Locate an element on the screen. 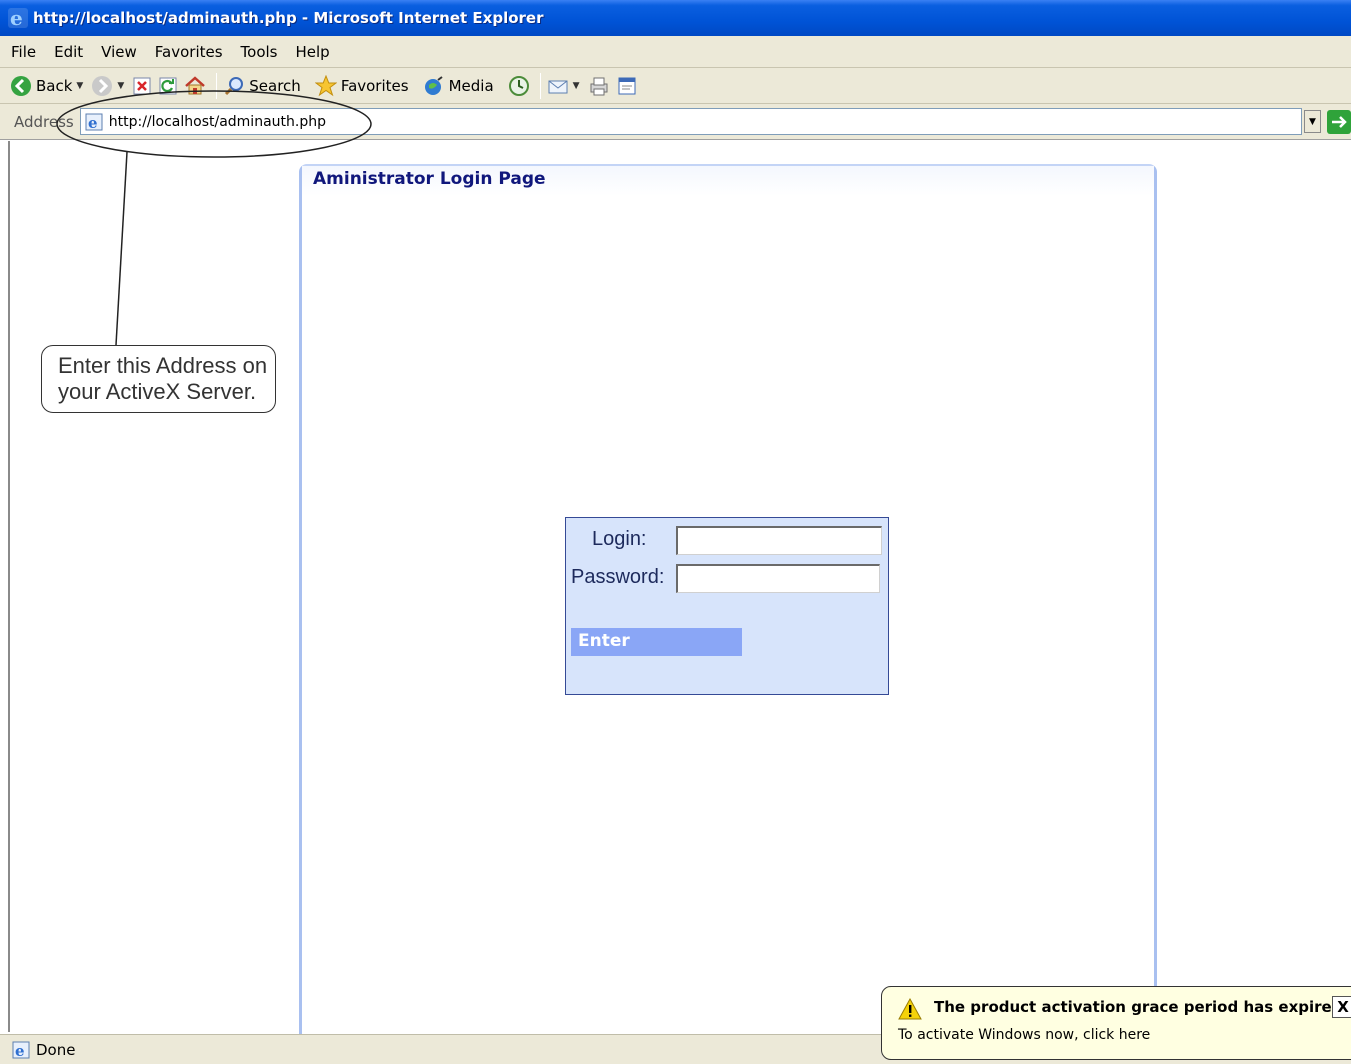  address-label: Address is located at coordinates (44, 121).